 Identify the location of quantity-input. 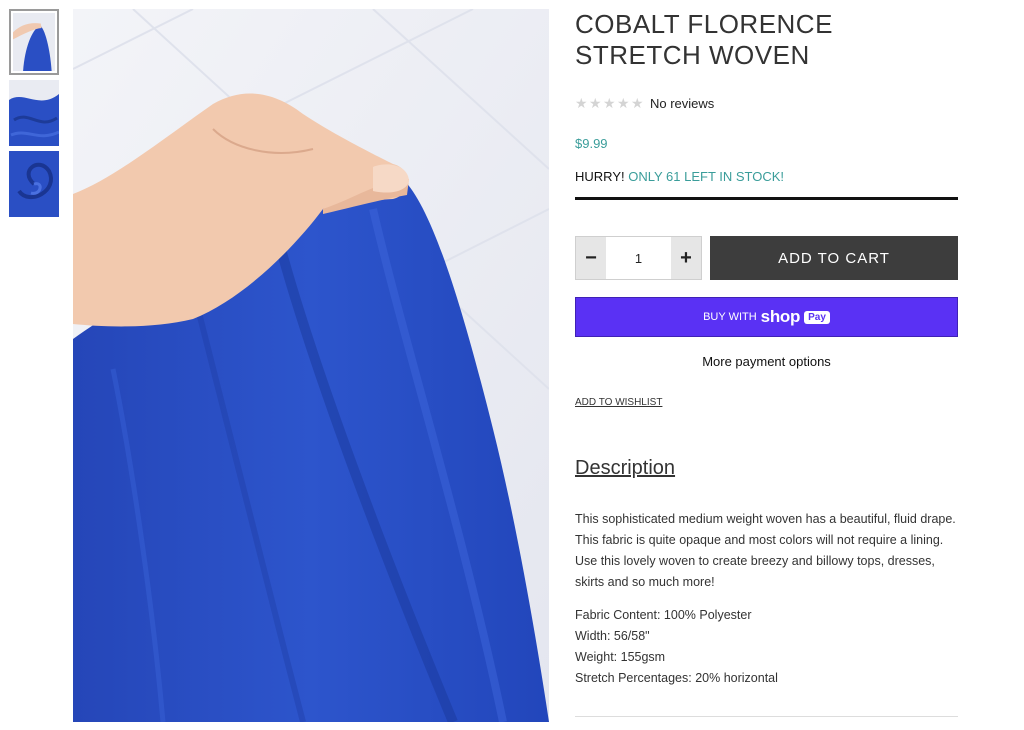
(638, 258).